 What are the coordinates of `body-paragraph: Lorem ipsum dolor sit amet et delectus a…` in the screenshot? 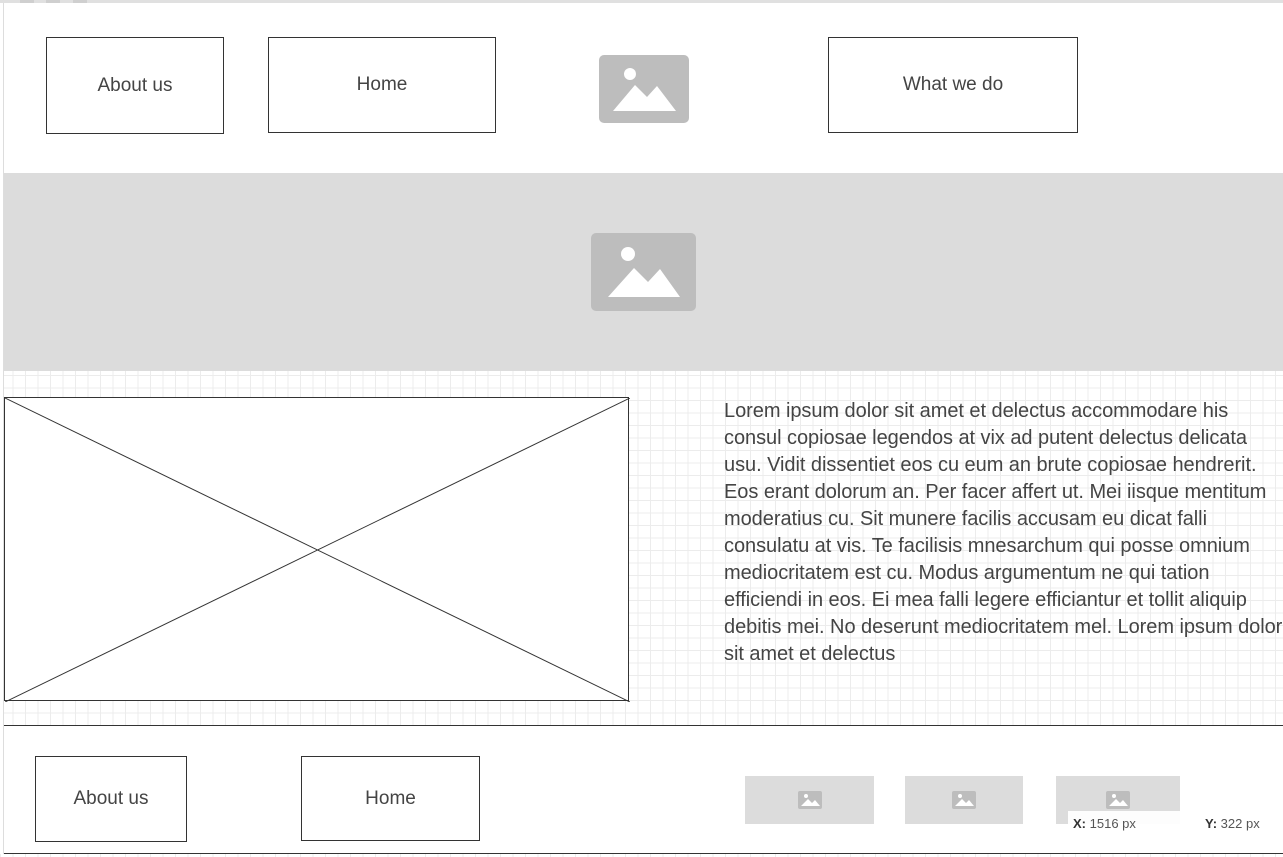 It's located at (1003, 532).